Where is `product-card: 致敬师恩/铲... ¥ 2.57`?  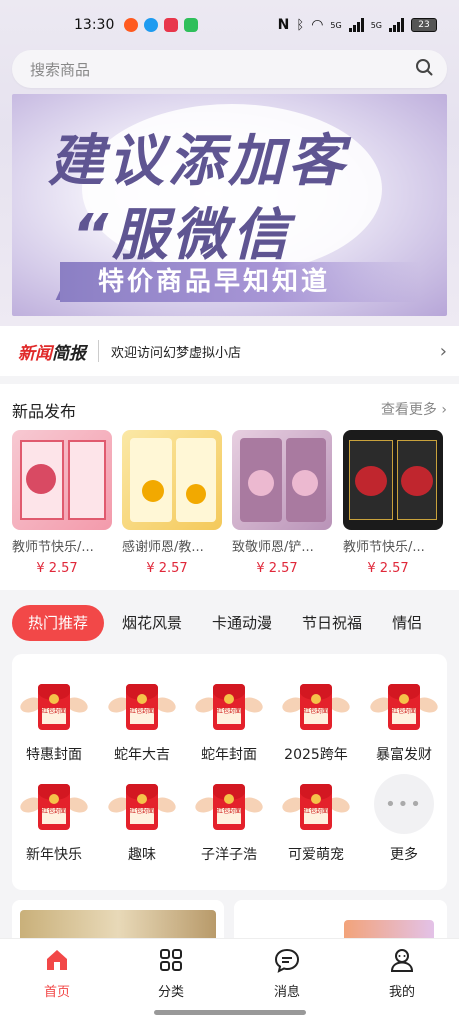
product-card: 致敬师恩/铲... ¥ 2.57 is located at coordinates (282, 503).